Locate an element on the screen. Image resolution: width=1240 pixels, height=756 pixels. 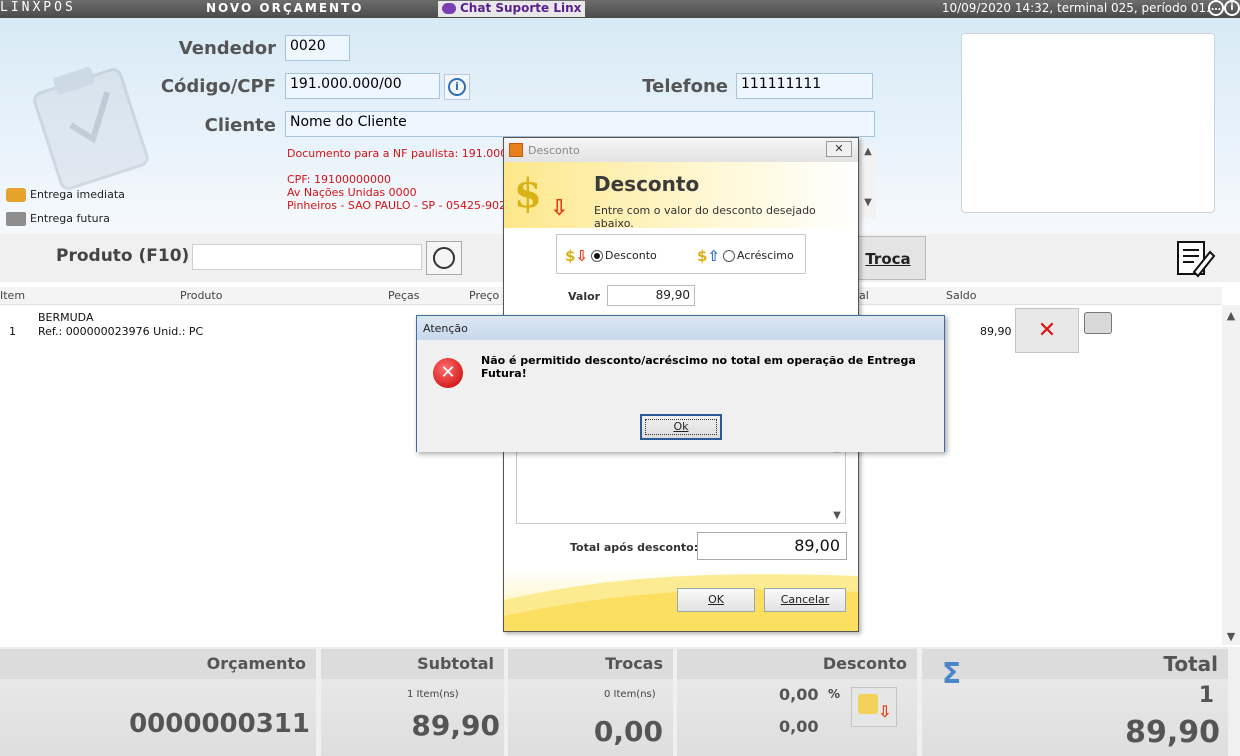
entrega-futura-option: Entrega futura is located at coordinates (58, 219).